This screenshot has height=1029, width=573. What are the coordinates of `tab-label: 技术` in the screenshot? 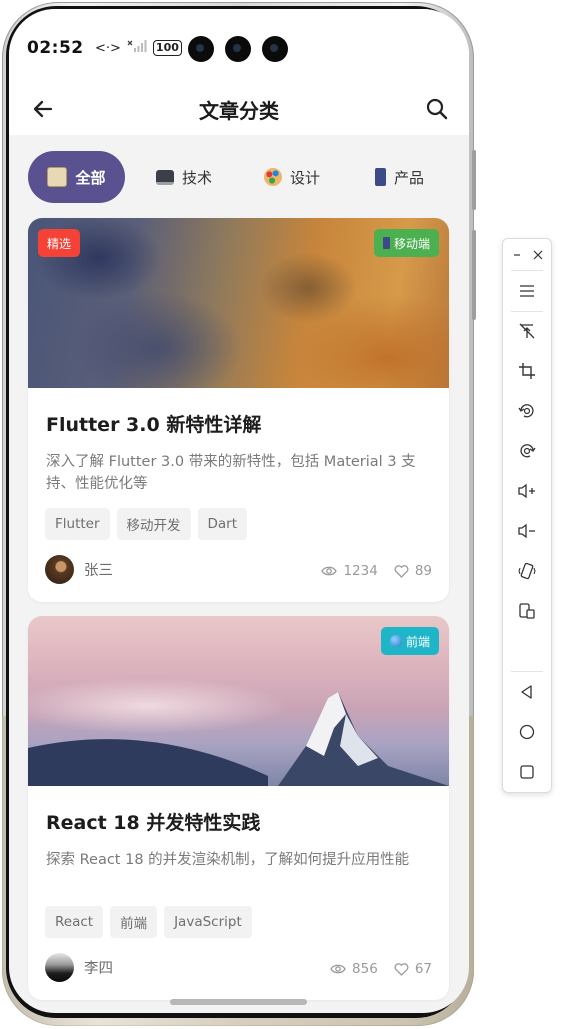 It's located at (197, 177).